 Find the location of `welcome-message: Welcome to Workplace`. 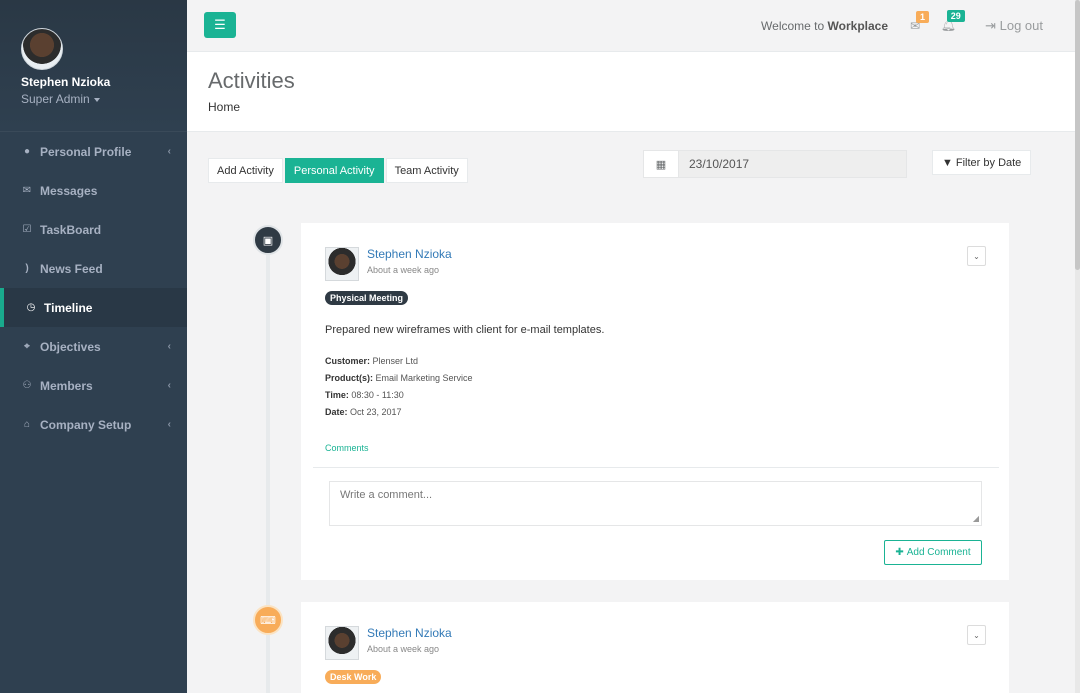

welcome-message: Welcome to Workplace is located at coordinates (824, 26).